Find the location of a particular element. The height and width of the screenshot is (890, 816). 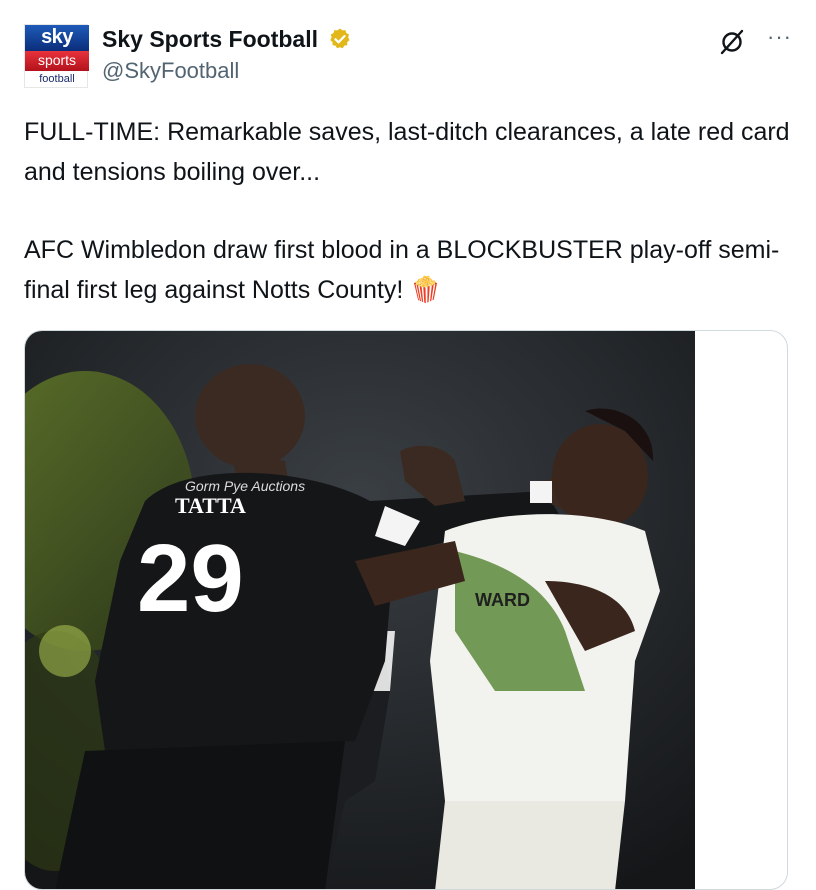

display-name: Sky Sports Football is located at coordinates (210, 39).